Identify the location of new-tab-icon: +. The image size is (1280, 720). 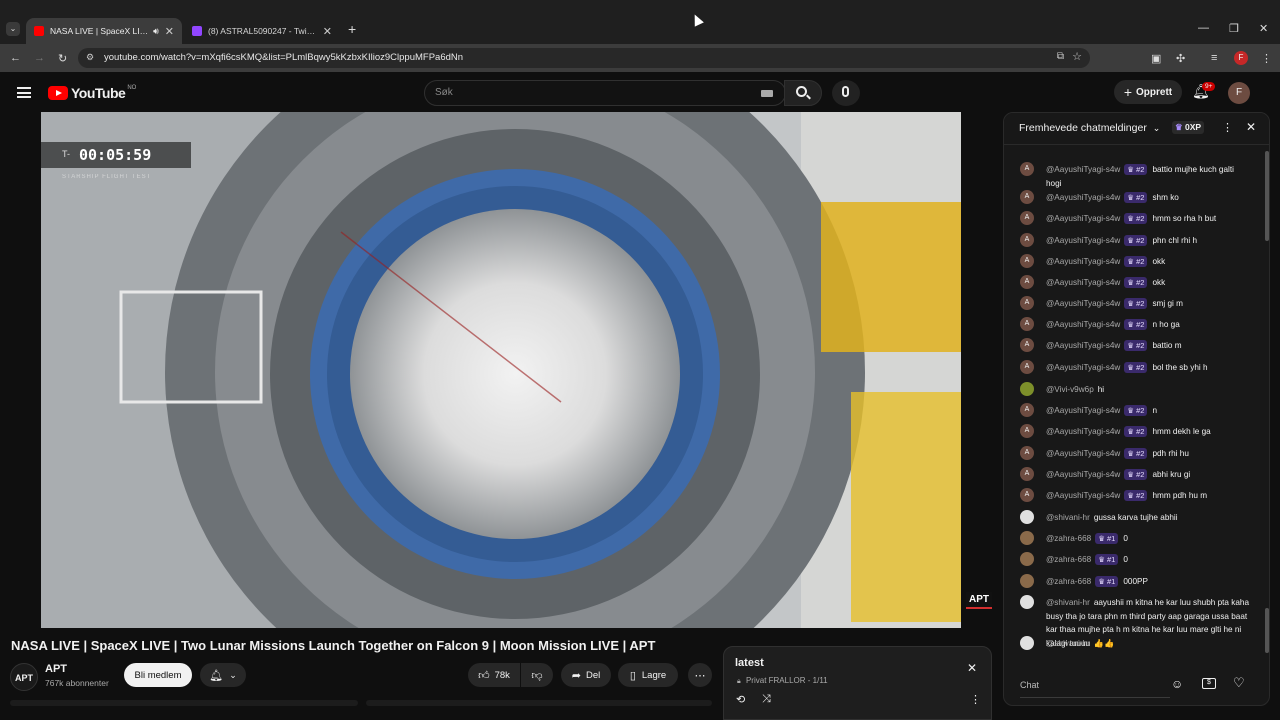
(352, 29).